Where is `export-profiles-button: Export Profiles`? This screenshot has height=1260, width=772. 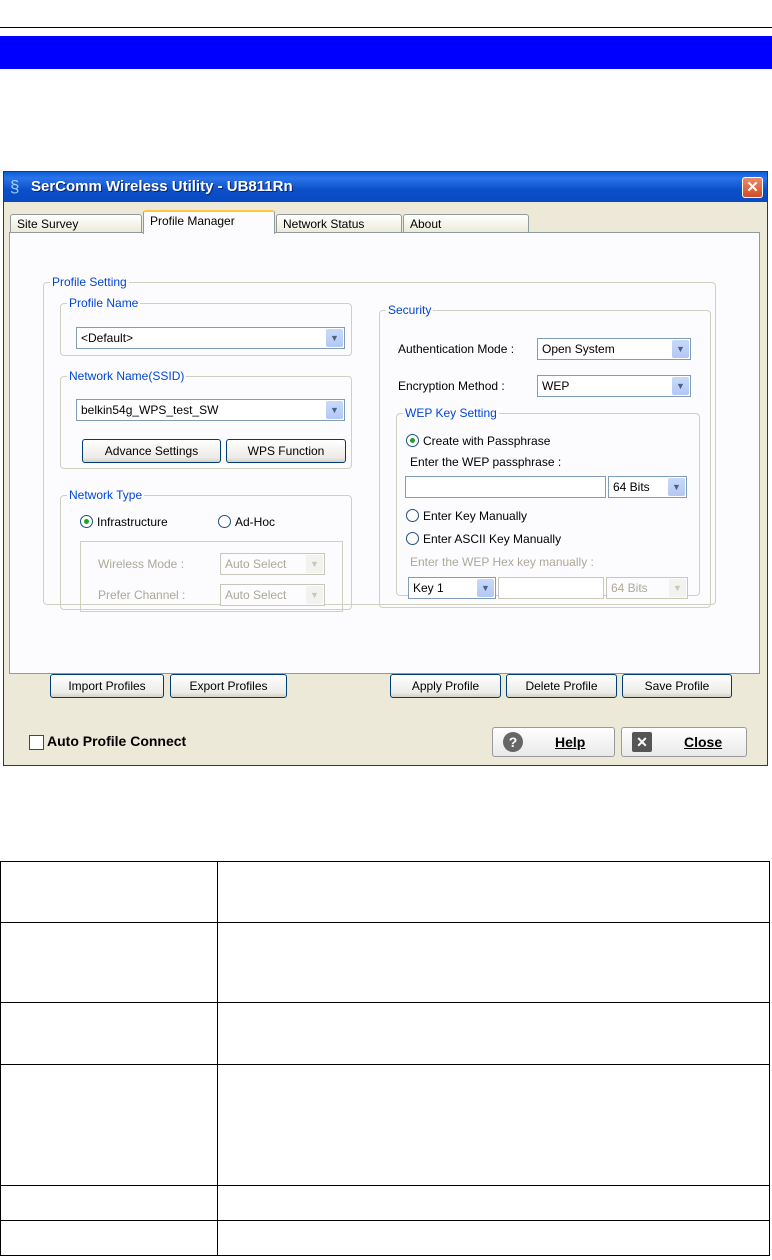 export-profiles-button: Export Profiles is located at coordinates (228, 686).